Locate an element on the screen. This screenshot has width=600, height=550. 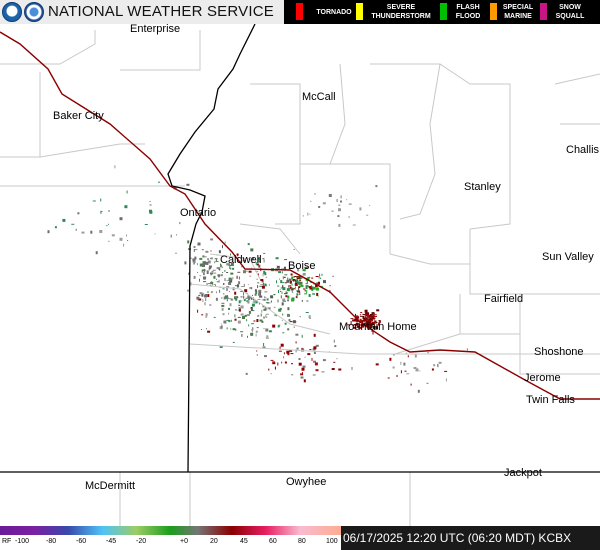
timestamp-label: 06/17/2025 12:20 UTC (06:20 MDT) KCBX is located at coordinates (470, 538).